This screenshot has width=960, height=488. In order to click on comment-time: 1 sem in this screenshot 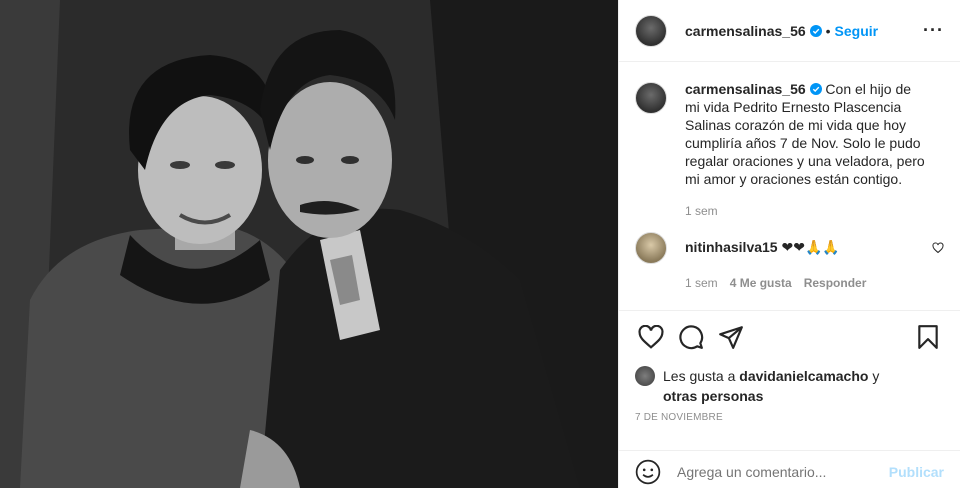, I will do `click(701, 283)`.